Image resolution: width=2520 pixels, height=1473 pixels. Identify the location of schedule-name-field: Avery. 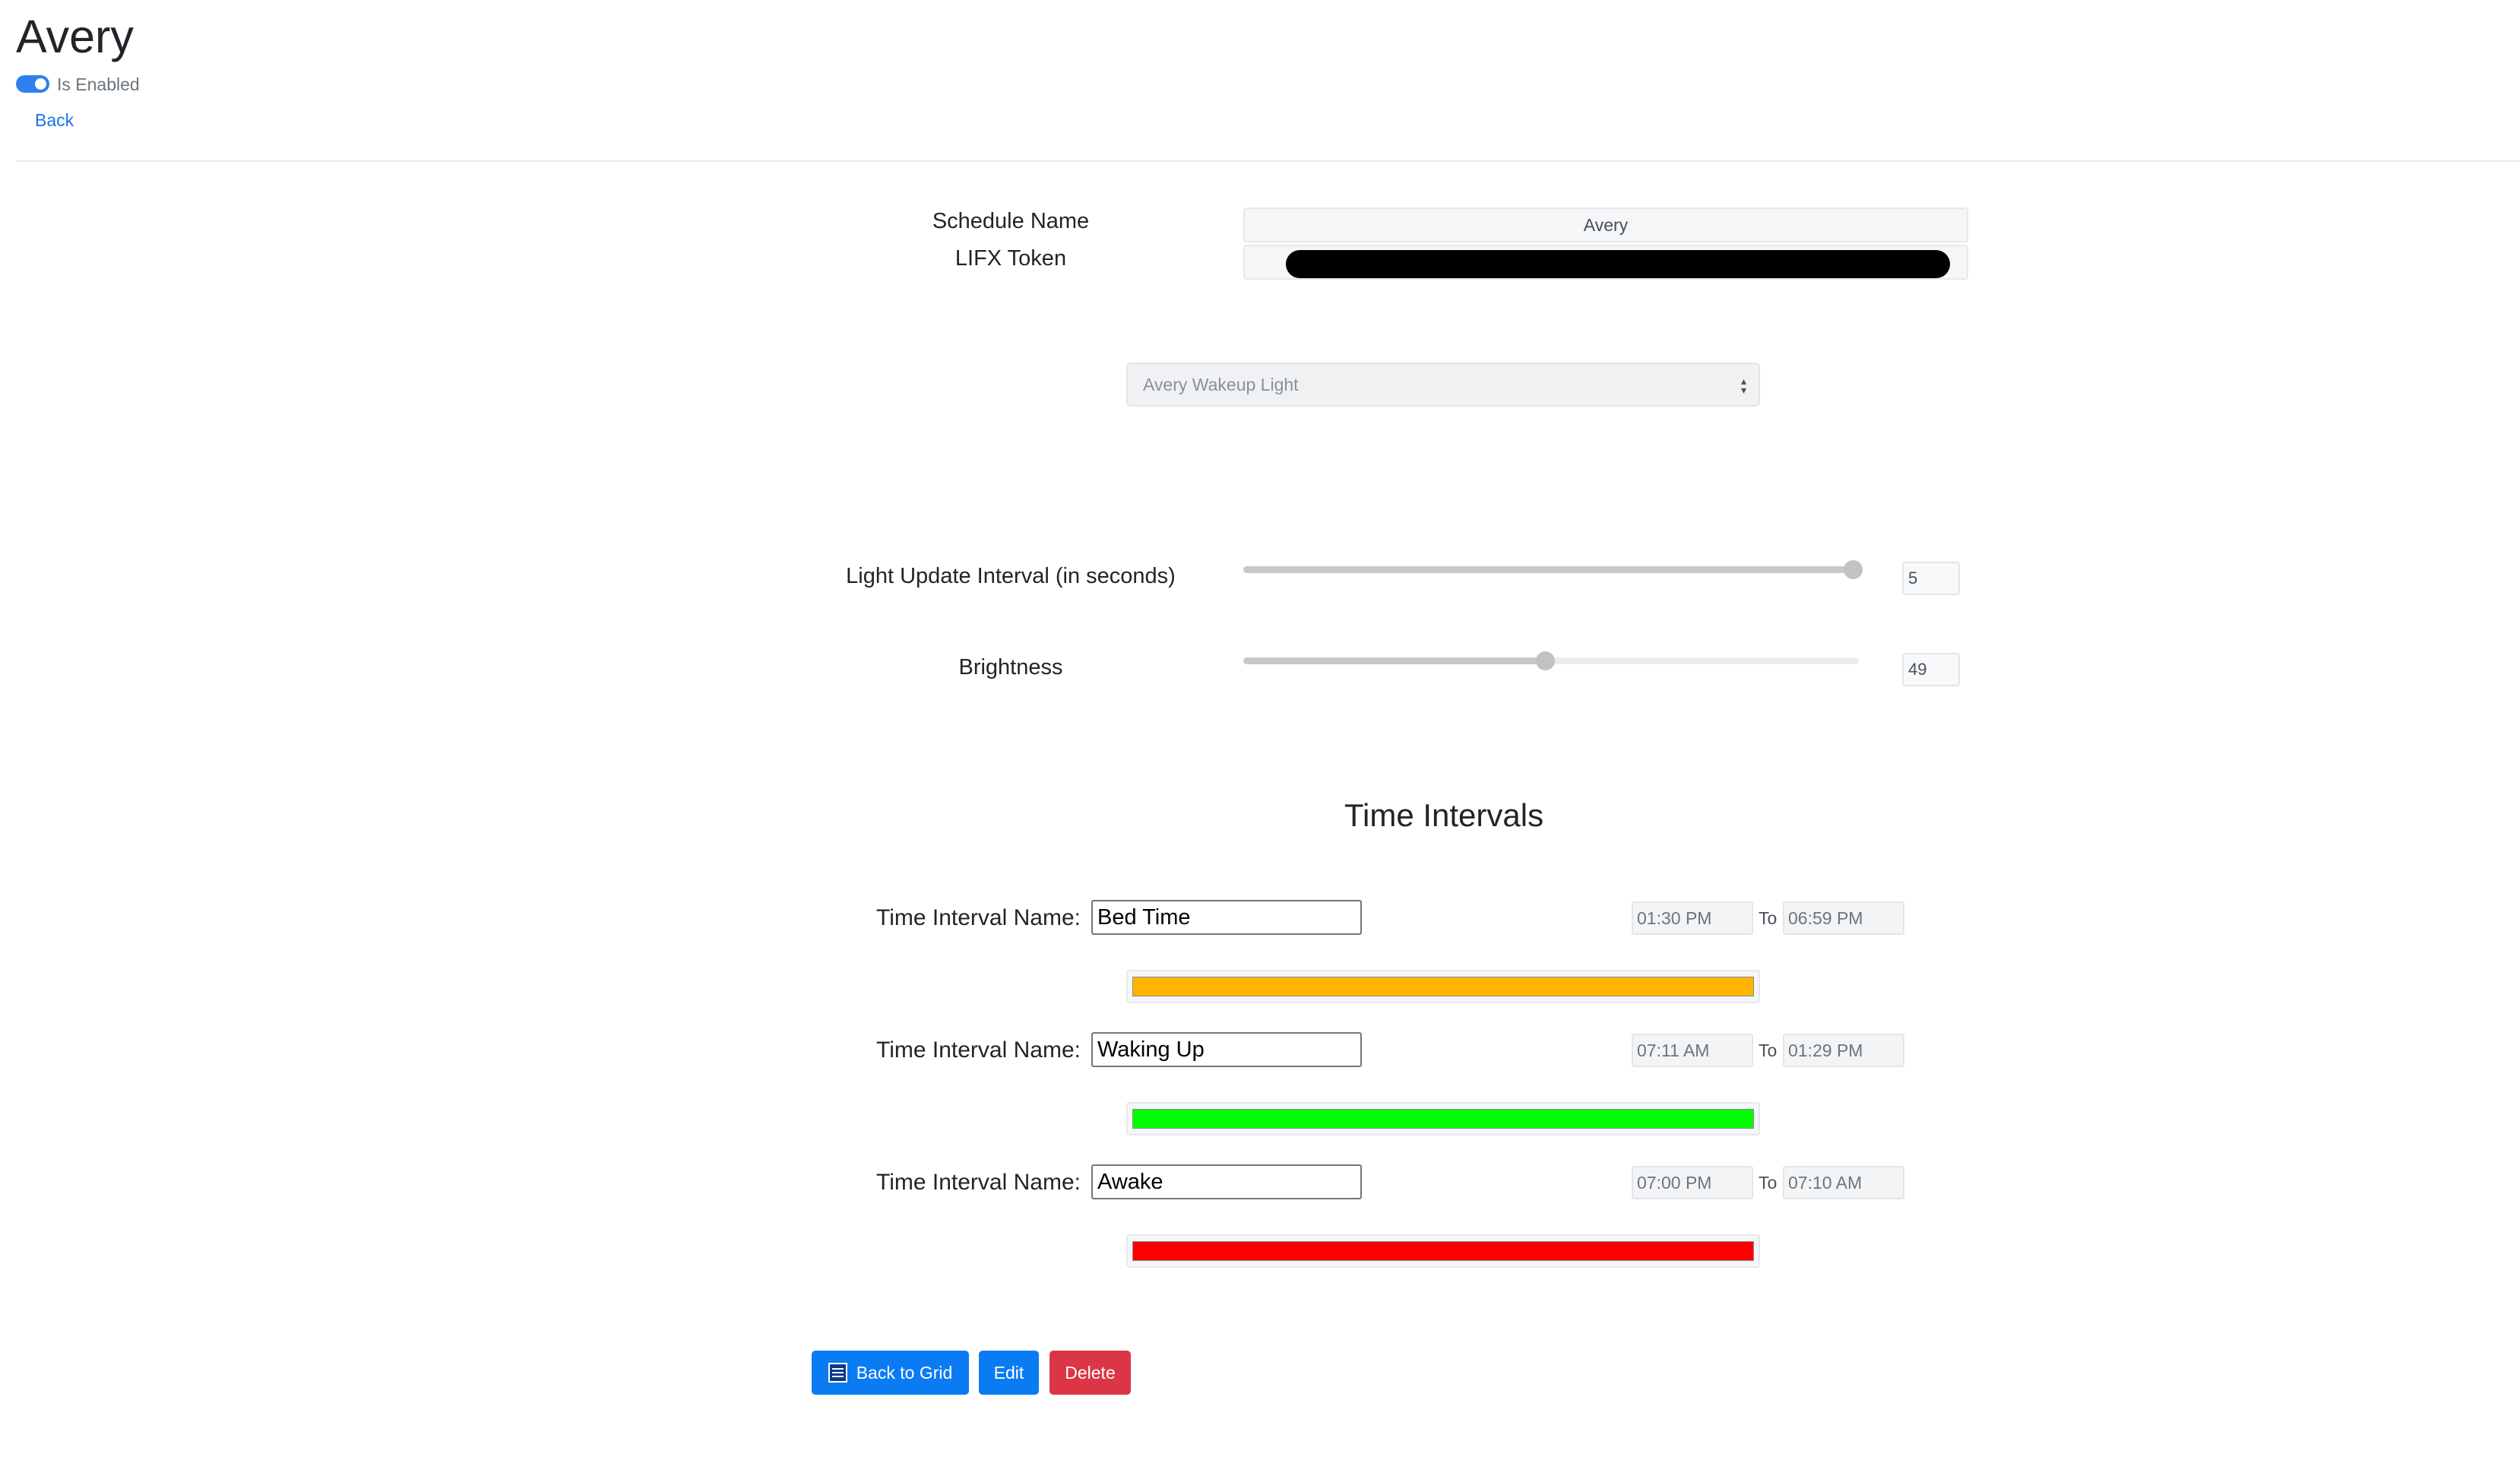
(1605, 224).